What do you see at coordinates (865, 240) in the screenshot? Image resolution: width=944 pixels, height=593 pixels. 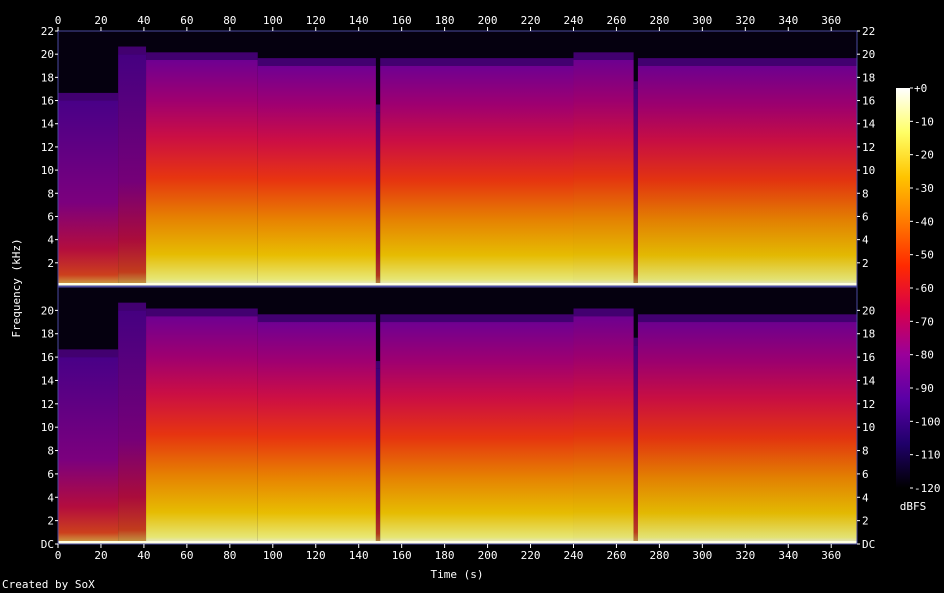 I see `y-tick-label-right: 4` at bounding box center [865, 240].